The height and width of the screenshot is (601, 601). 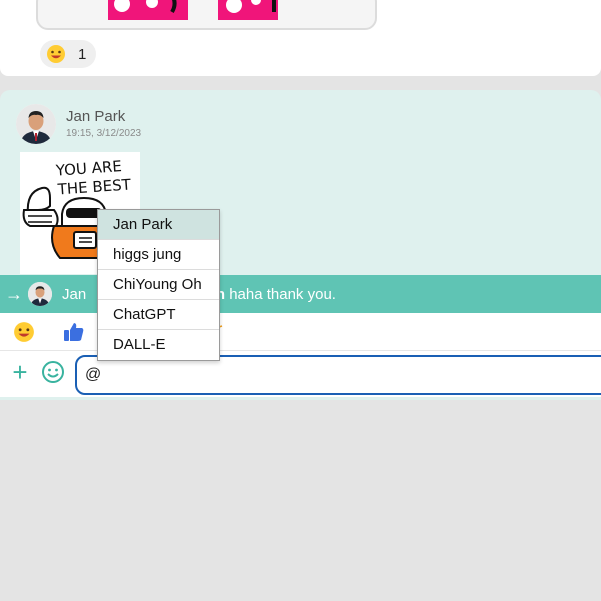 I want to click on mention-option-jan-park: Jan Park, so click(x=158, y=225).